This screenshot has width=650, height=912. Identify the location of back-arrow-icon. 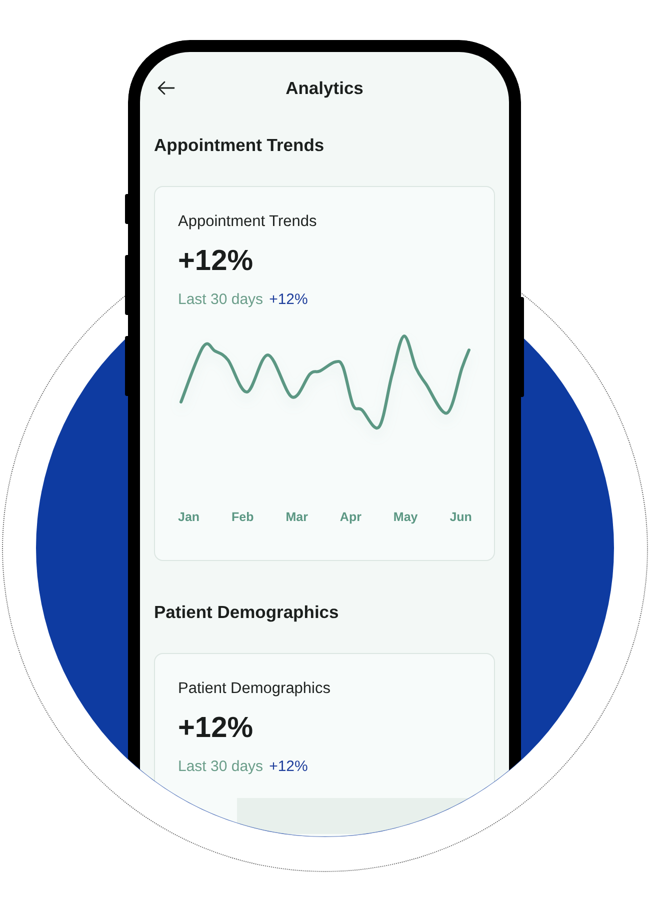
(166, 88).